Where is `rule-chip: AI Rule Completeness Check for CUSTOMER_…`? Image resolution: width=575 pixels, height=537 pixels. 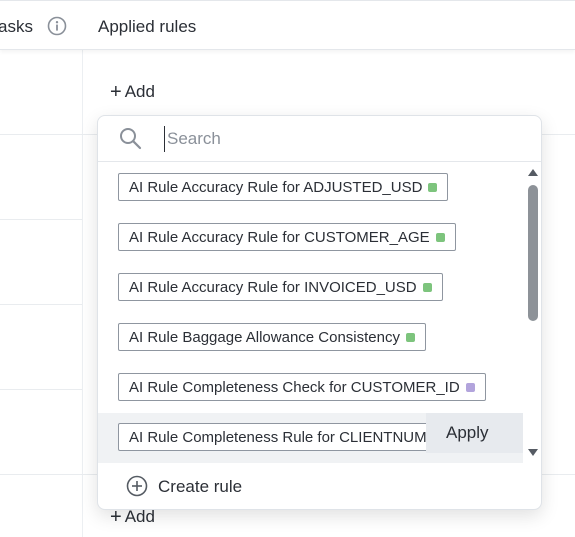 rule-chip: AI Rule Completeness Check for CUSTOMER_… is located at coordinates (302, 387).